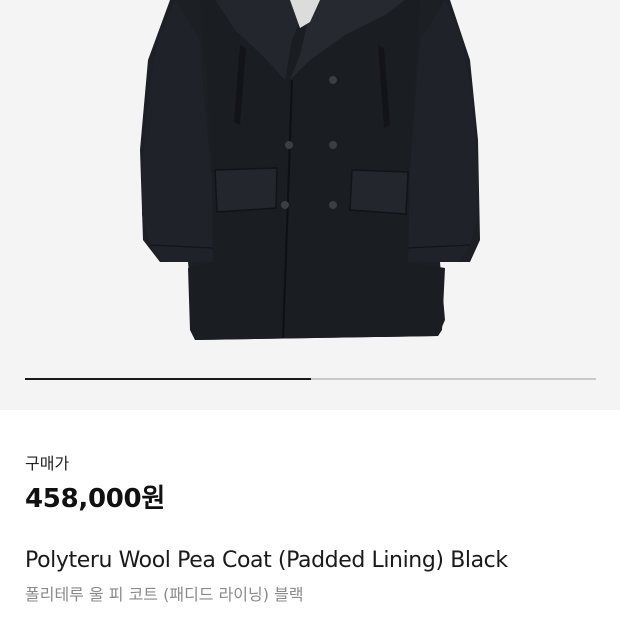  Describe the element at coordinates (168, 379) in the screenshot. I see `carousel-progress-fill` at that location.